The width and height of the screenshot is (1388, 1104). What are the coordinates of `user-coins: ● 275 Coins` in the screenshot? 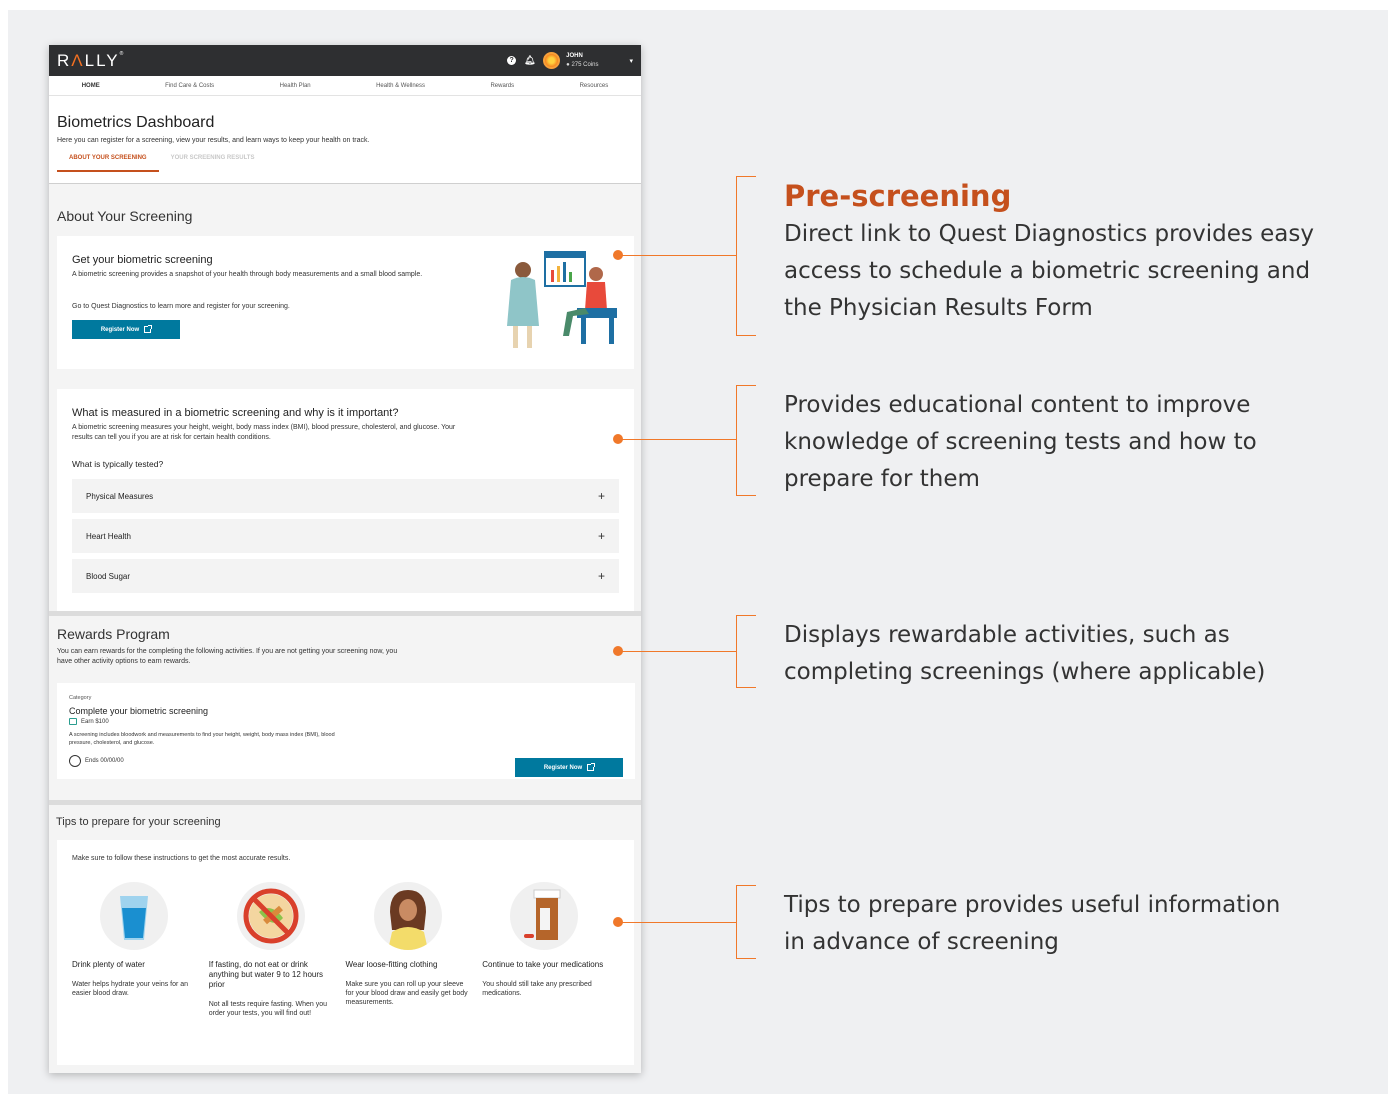 It's located at (582, 64).